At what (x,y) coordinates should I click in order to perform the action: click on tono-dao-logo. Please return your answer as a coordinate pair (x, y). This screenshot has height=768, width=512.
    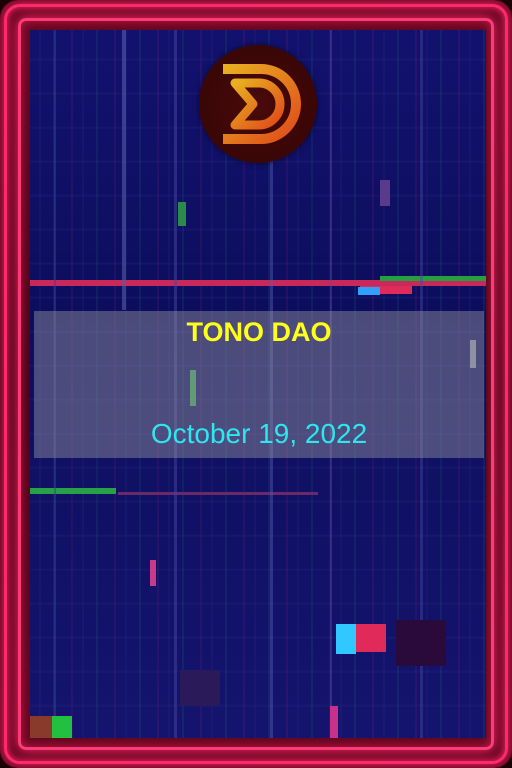
    Looking at the image, I should click on (258, 104).